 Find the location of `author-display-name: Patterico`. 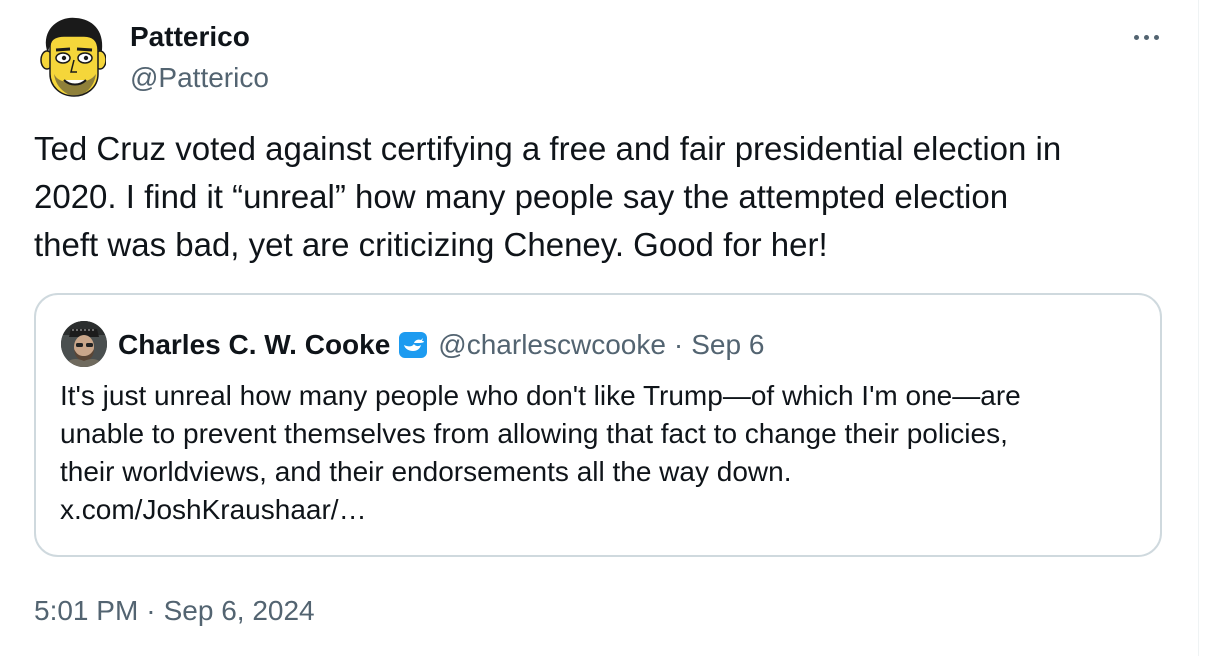

author-display-name: Patterico is located at coordinates (190, 37).